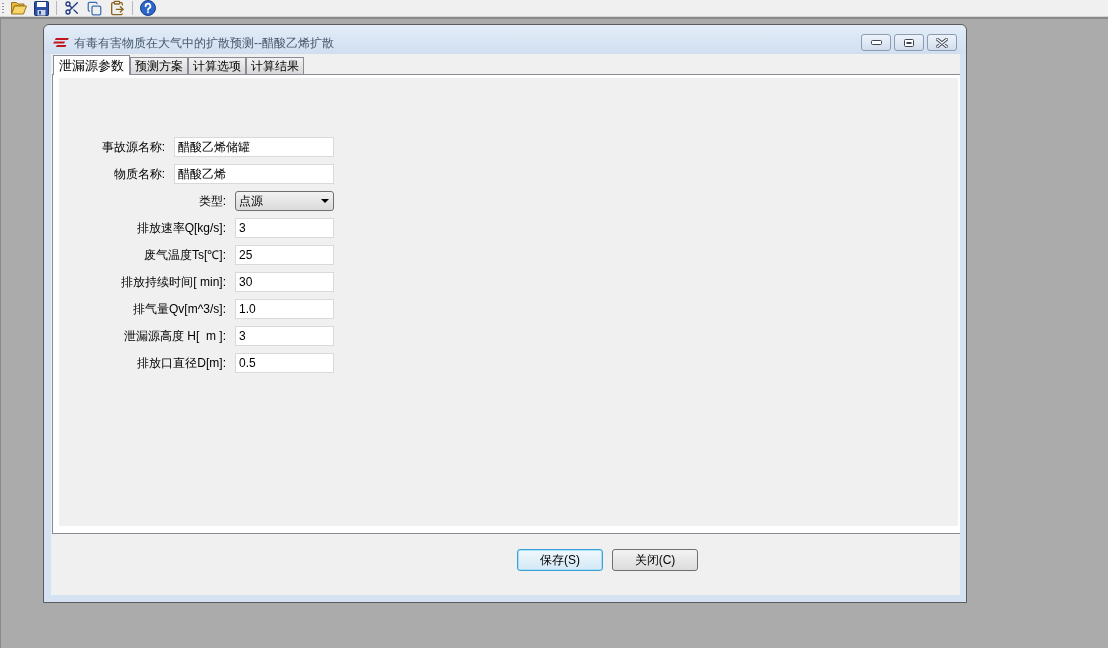  I want to click on text-field: 醋酸乙烯储罐, so click(254, 147).